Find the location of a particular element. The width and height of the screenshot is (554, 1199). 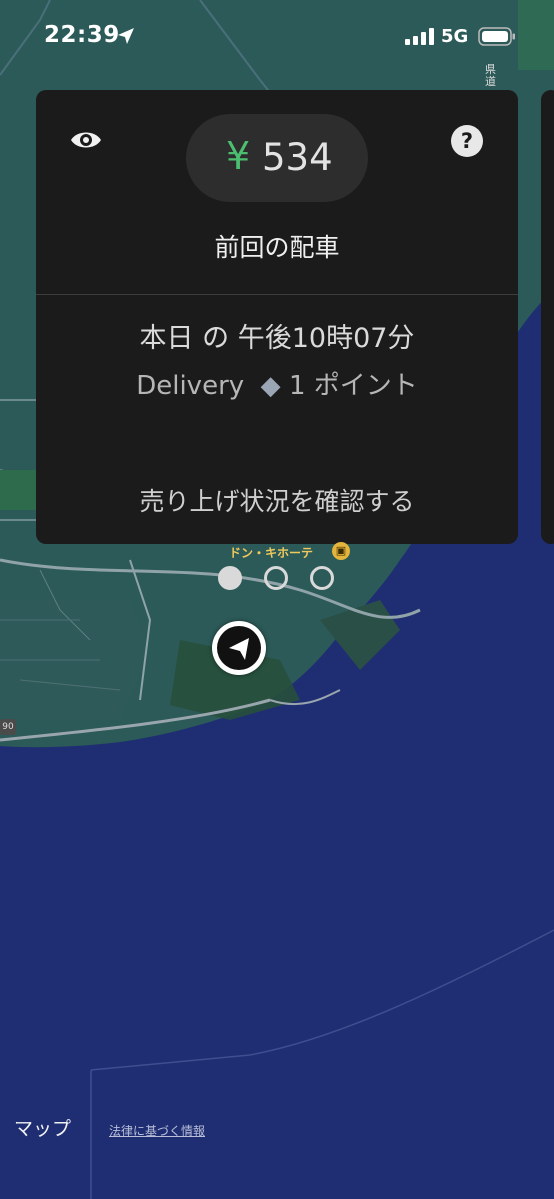

legal-info-link: 法律に基づく情報 is located at coordinates (157, 1130).